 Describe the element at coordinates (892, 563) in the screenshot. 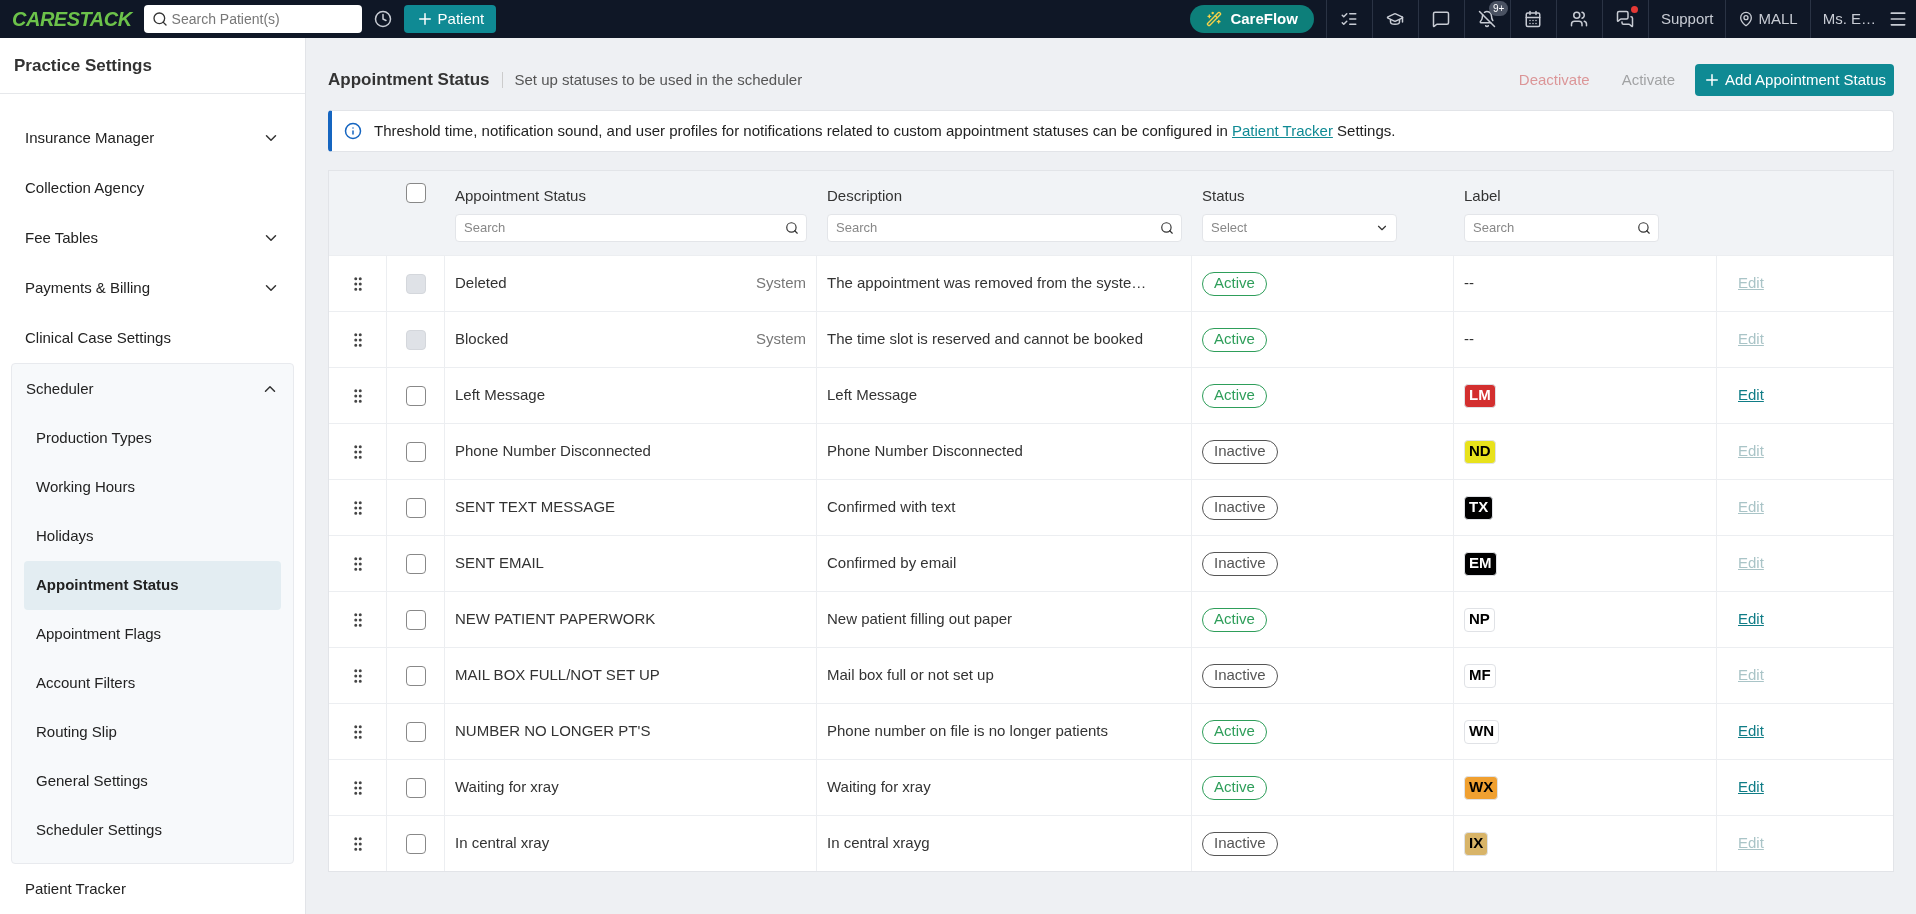

I see `table-cell-text: Confirmed by email` at that location.